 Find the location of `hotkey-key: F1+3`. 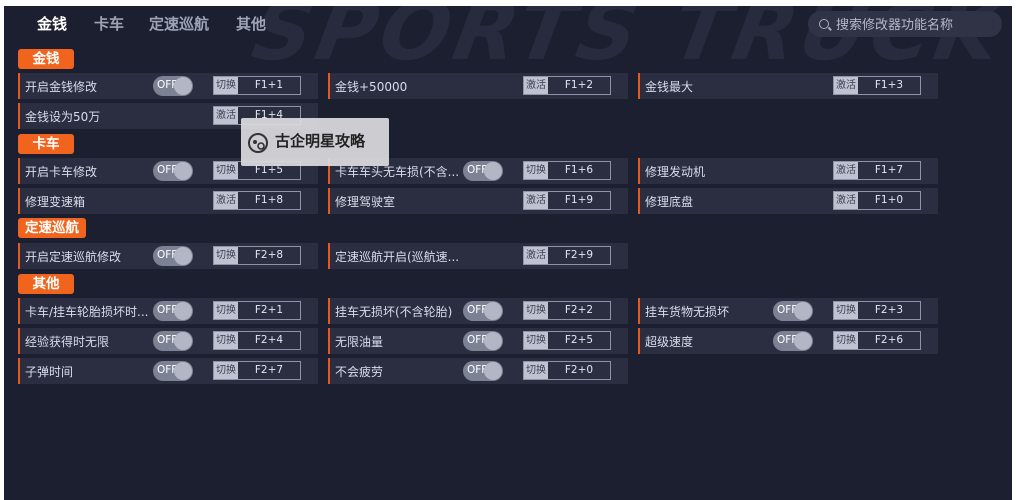

hotkey-key: F1+3 is located at coordinates (889, 85).